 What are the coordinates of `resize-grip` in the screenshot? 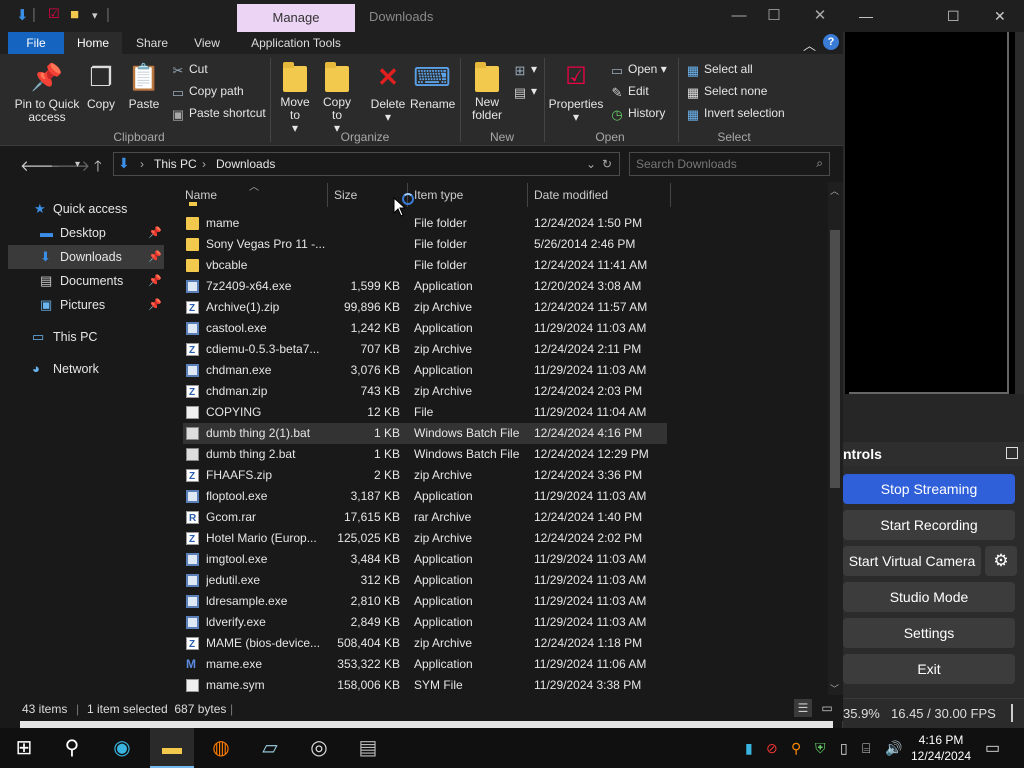 It's located at (1012, 713).